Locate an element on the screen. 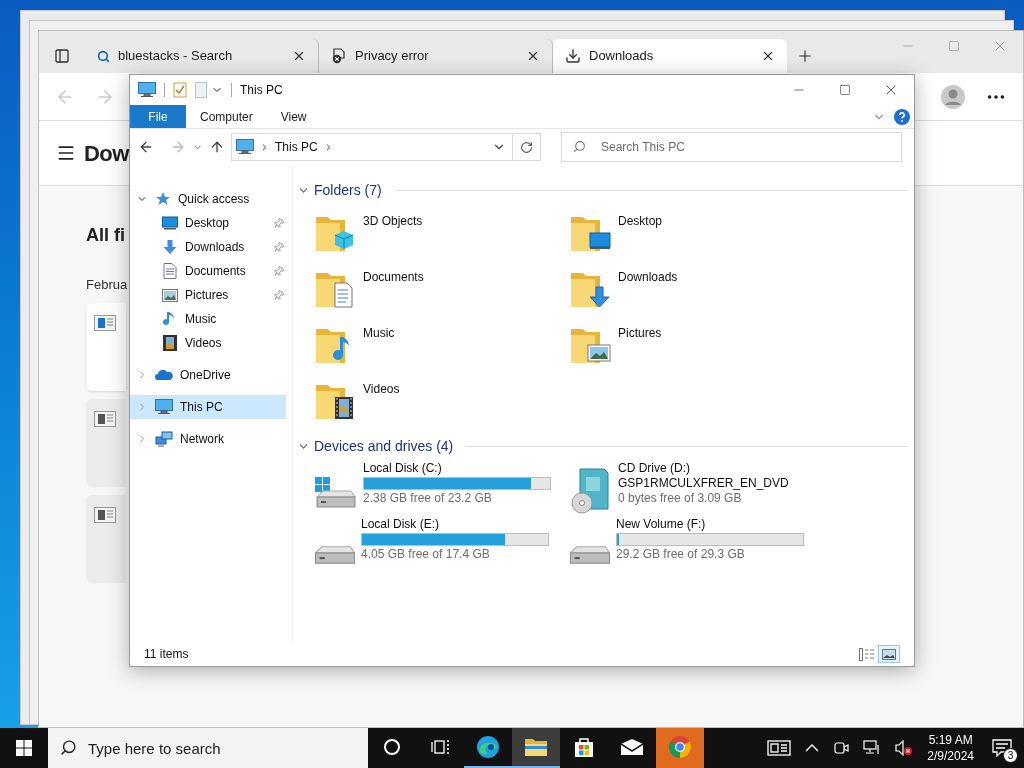 The width and height of the screenshot is (1024, 768). tab-title: Privacy error is located at coordinates (392, 56).